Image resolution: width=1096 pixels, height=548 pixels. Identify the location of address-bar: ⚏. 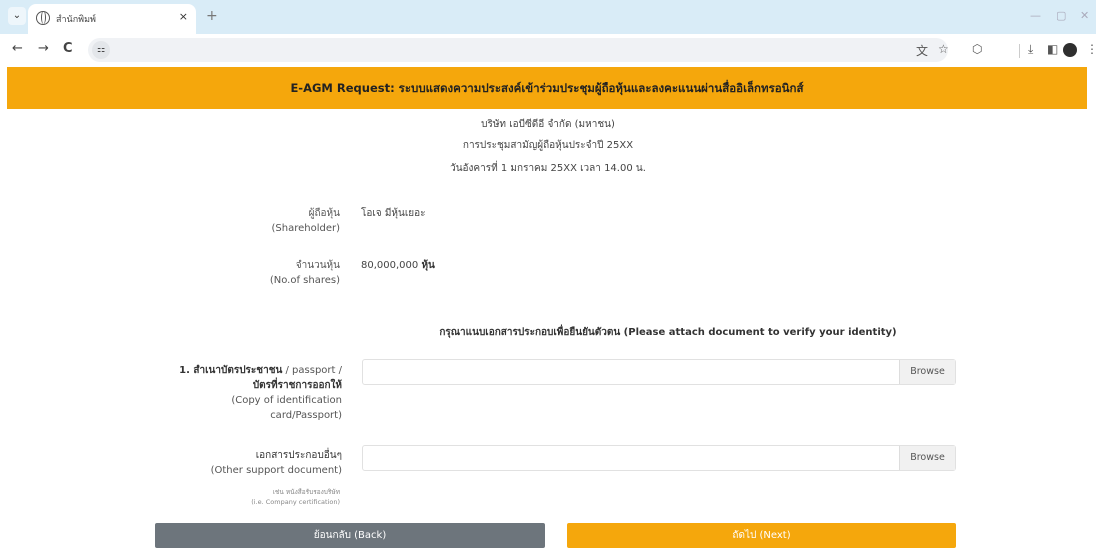
(518, 50).